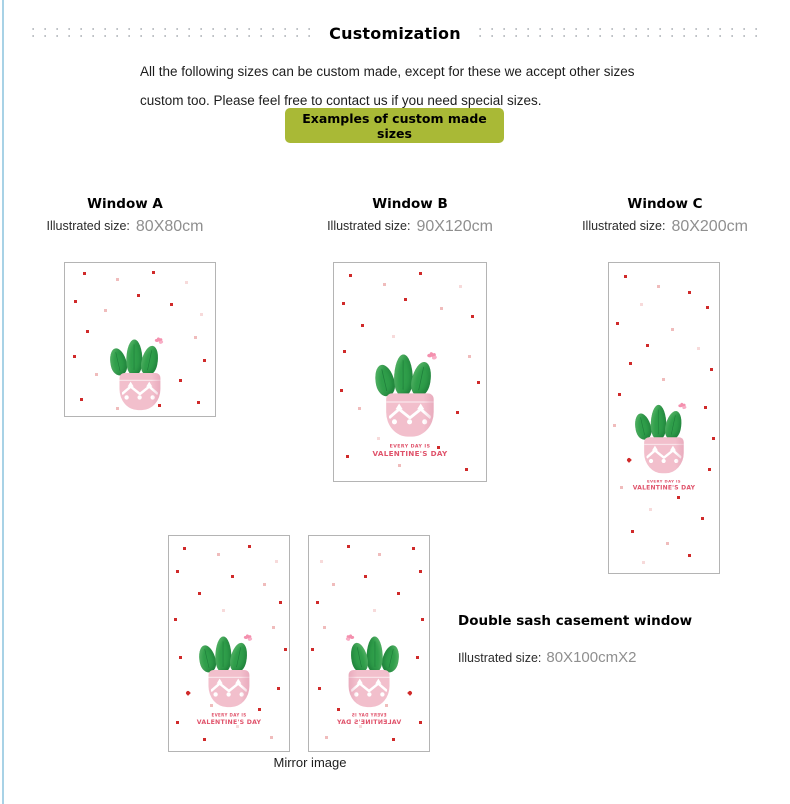 This screenshot has width=790, height=804. Describe the element at coordinates (125, 204) in the screenshot. I see `window-a-title: Window A` at that location.